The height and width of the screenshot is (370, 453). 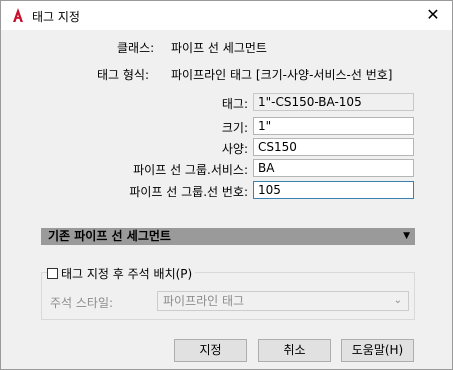 I want to click on close-icon: ✕, so click(x=433, y=14).